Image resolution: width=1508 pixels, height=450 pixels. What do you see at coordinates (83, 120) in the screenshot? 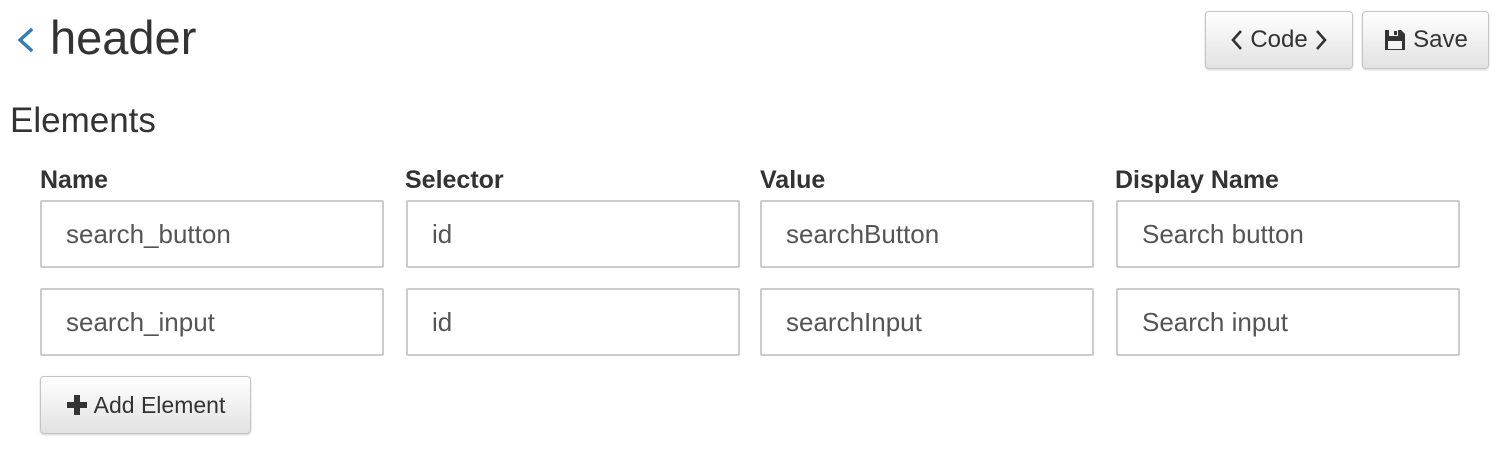
I see `elements-section-title: Elements` at bounding box center [83, 120].